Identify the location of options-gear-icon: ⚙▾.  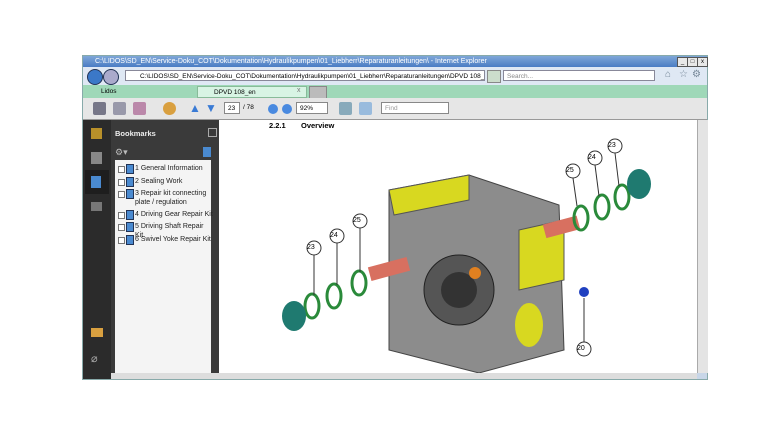
(121, 152).